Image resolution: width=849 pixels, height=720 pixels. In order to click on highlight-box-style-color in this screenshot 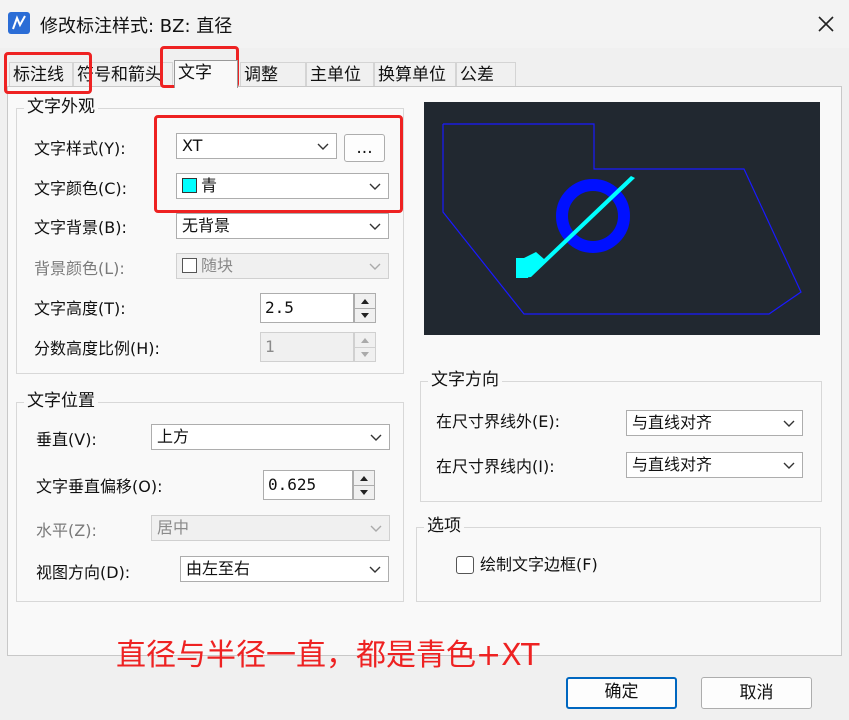, I will do `click(278, 164)`.